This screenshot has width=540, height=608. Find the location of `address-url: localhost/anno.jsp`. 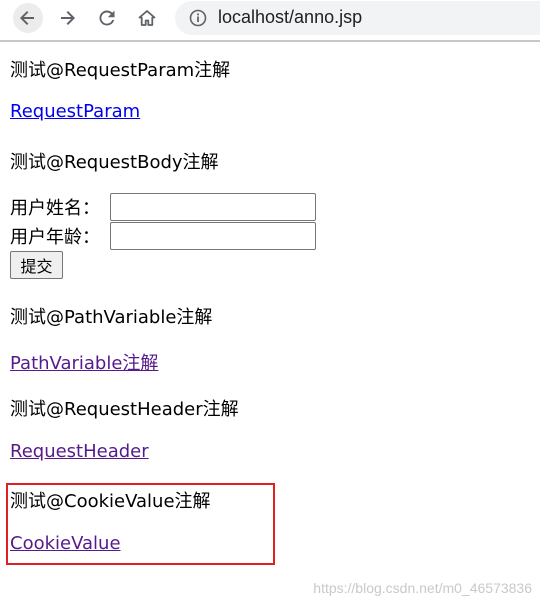

address-url: localhost/anno.jsp is located at coordinates (290, 17).